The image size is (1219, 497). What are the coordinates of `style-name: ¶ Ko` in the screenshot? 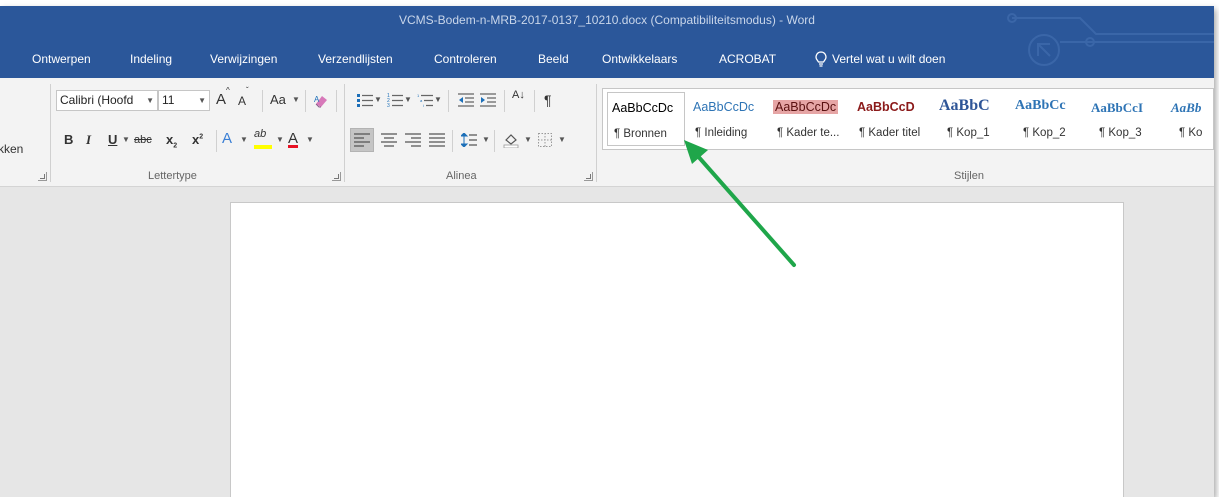 It's located at (1191, 133).